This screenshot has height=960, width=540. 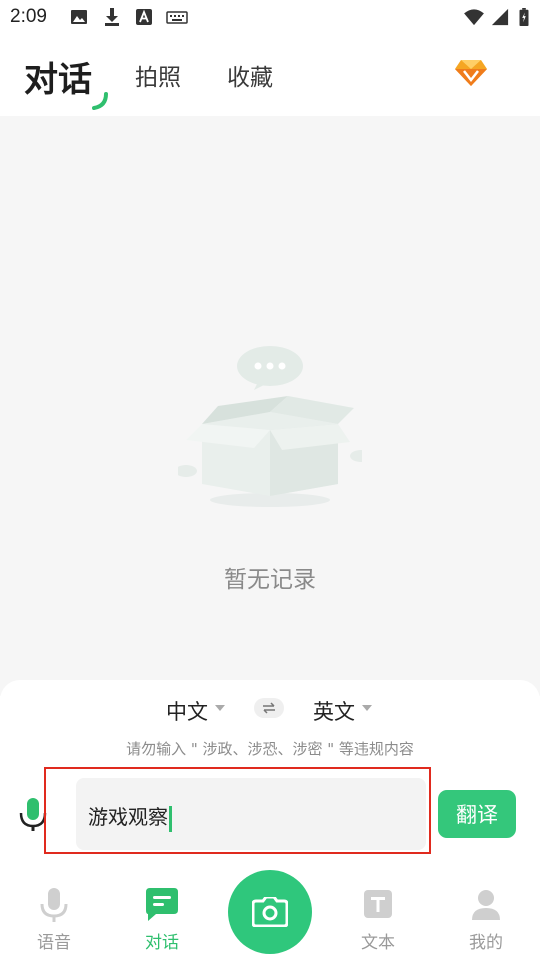 I want to click on tab-favorites: 收藏, so click(x=250, y=75).